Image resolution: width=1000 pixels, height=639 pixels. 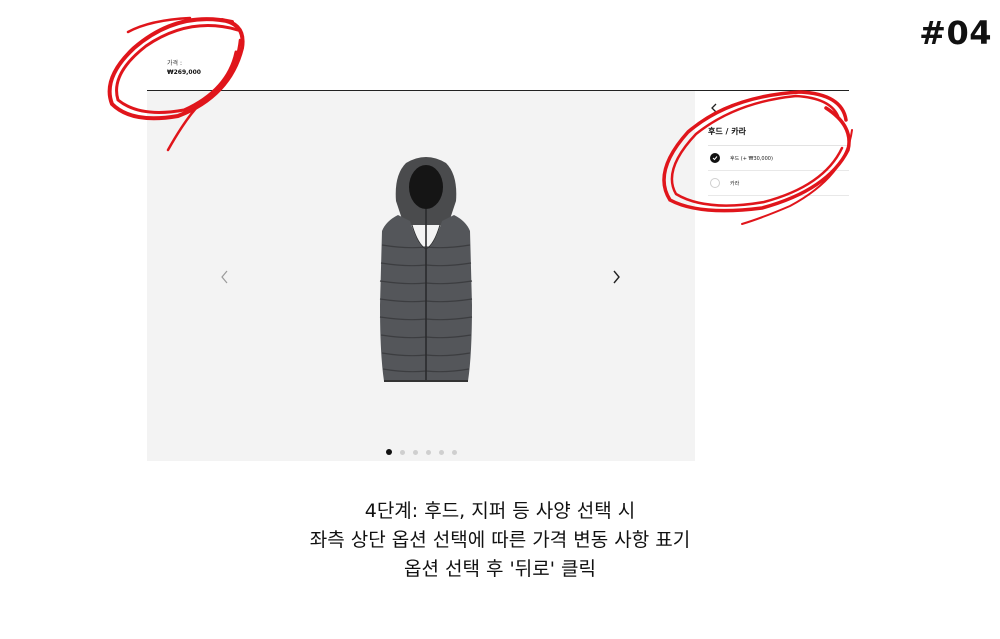 I want to click on caption-line-2: 좌측 상단 옵션 선택에 따른 가격 변동 사항 표기, so click(x=500, y=540).